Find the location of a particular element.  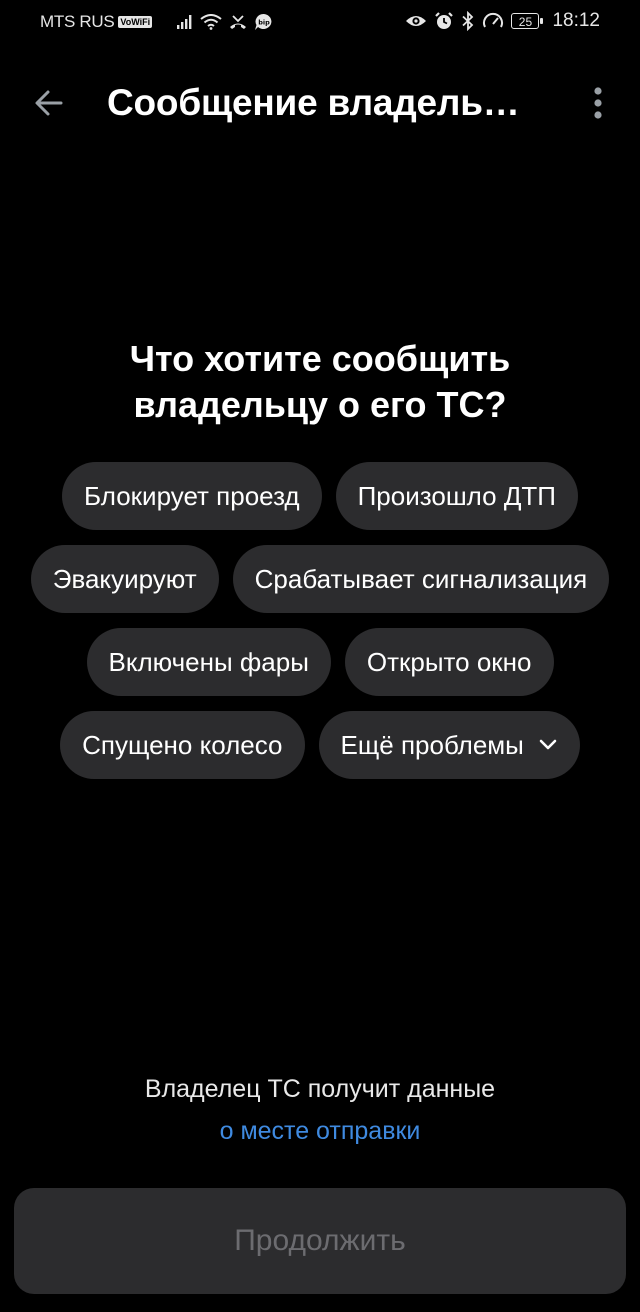

status-bar-right: 25 18:12 is located at coordinates (502, 21).